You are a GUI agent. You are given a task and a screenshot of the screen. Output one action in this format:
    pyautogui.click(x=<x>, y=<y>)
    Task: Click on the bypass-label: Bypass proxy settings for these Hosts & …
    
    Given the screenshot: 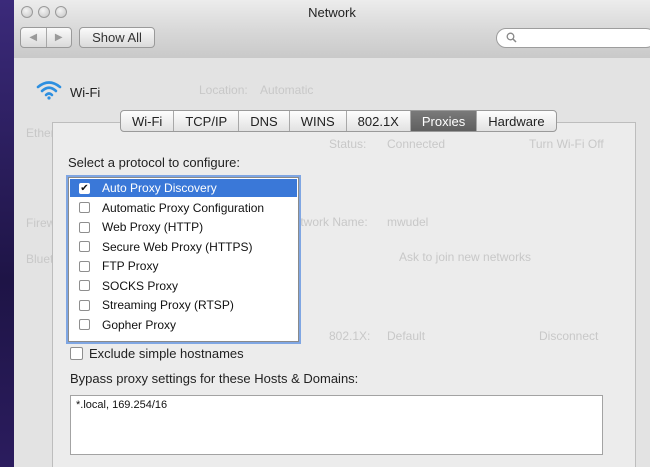 What is the action you would take?
    pyautogui.click(x=214, y=378)
    